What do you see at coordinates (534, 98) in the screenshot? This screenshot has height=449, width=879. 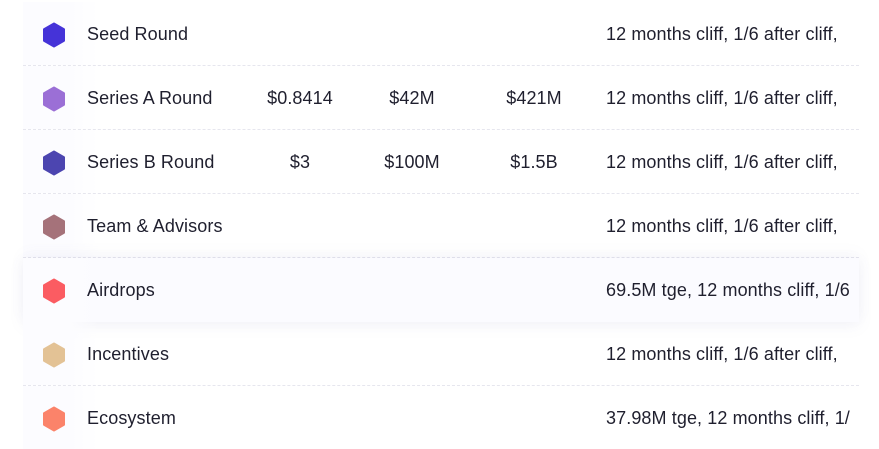 I see `valuation: $421M` at bounding box center [534, 98].